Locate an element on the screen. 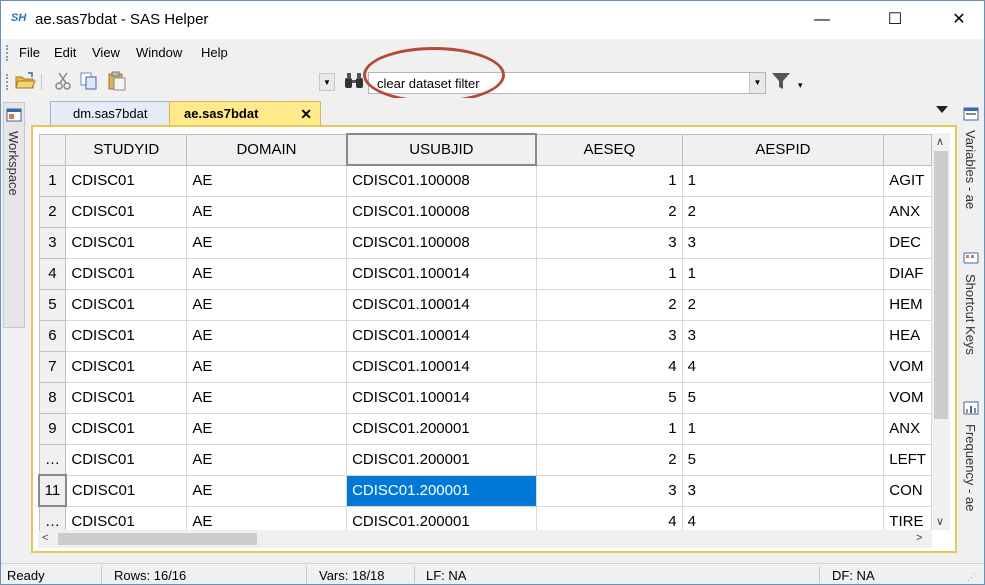  cell-next-column: CON is located at coordinates (907, 490).